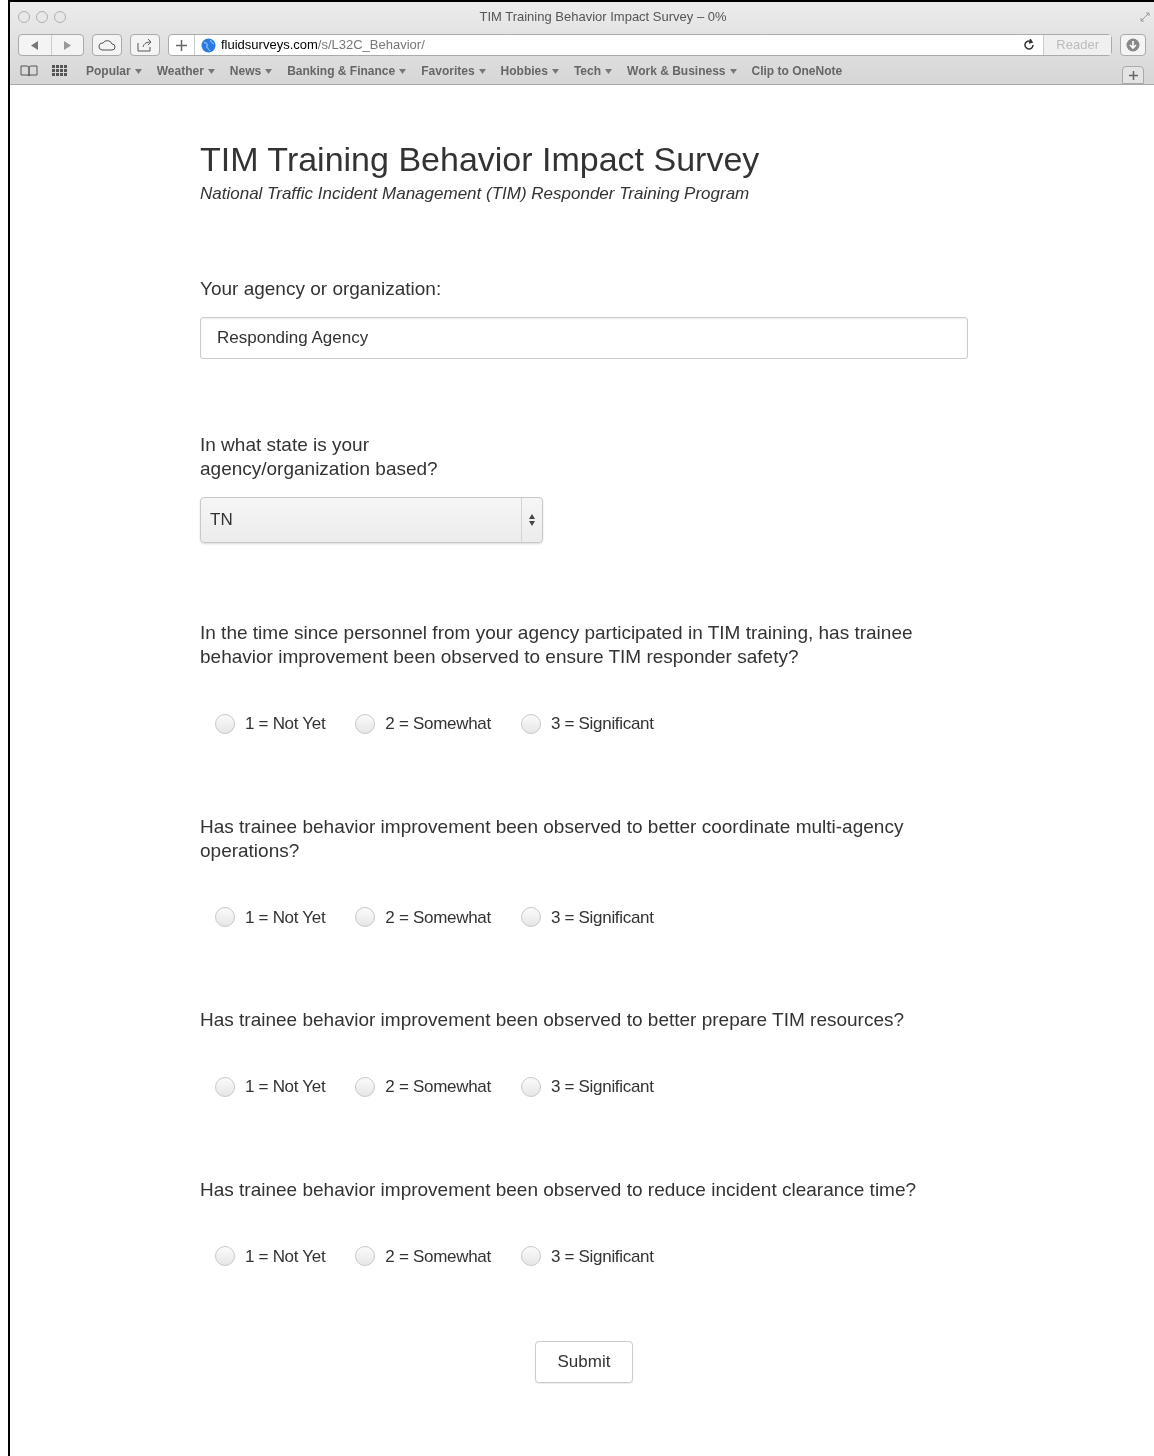  Describe the element at coordinates (319, 469) in the screenshot. I see `question-label: agency/organization based?` at that location.